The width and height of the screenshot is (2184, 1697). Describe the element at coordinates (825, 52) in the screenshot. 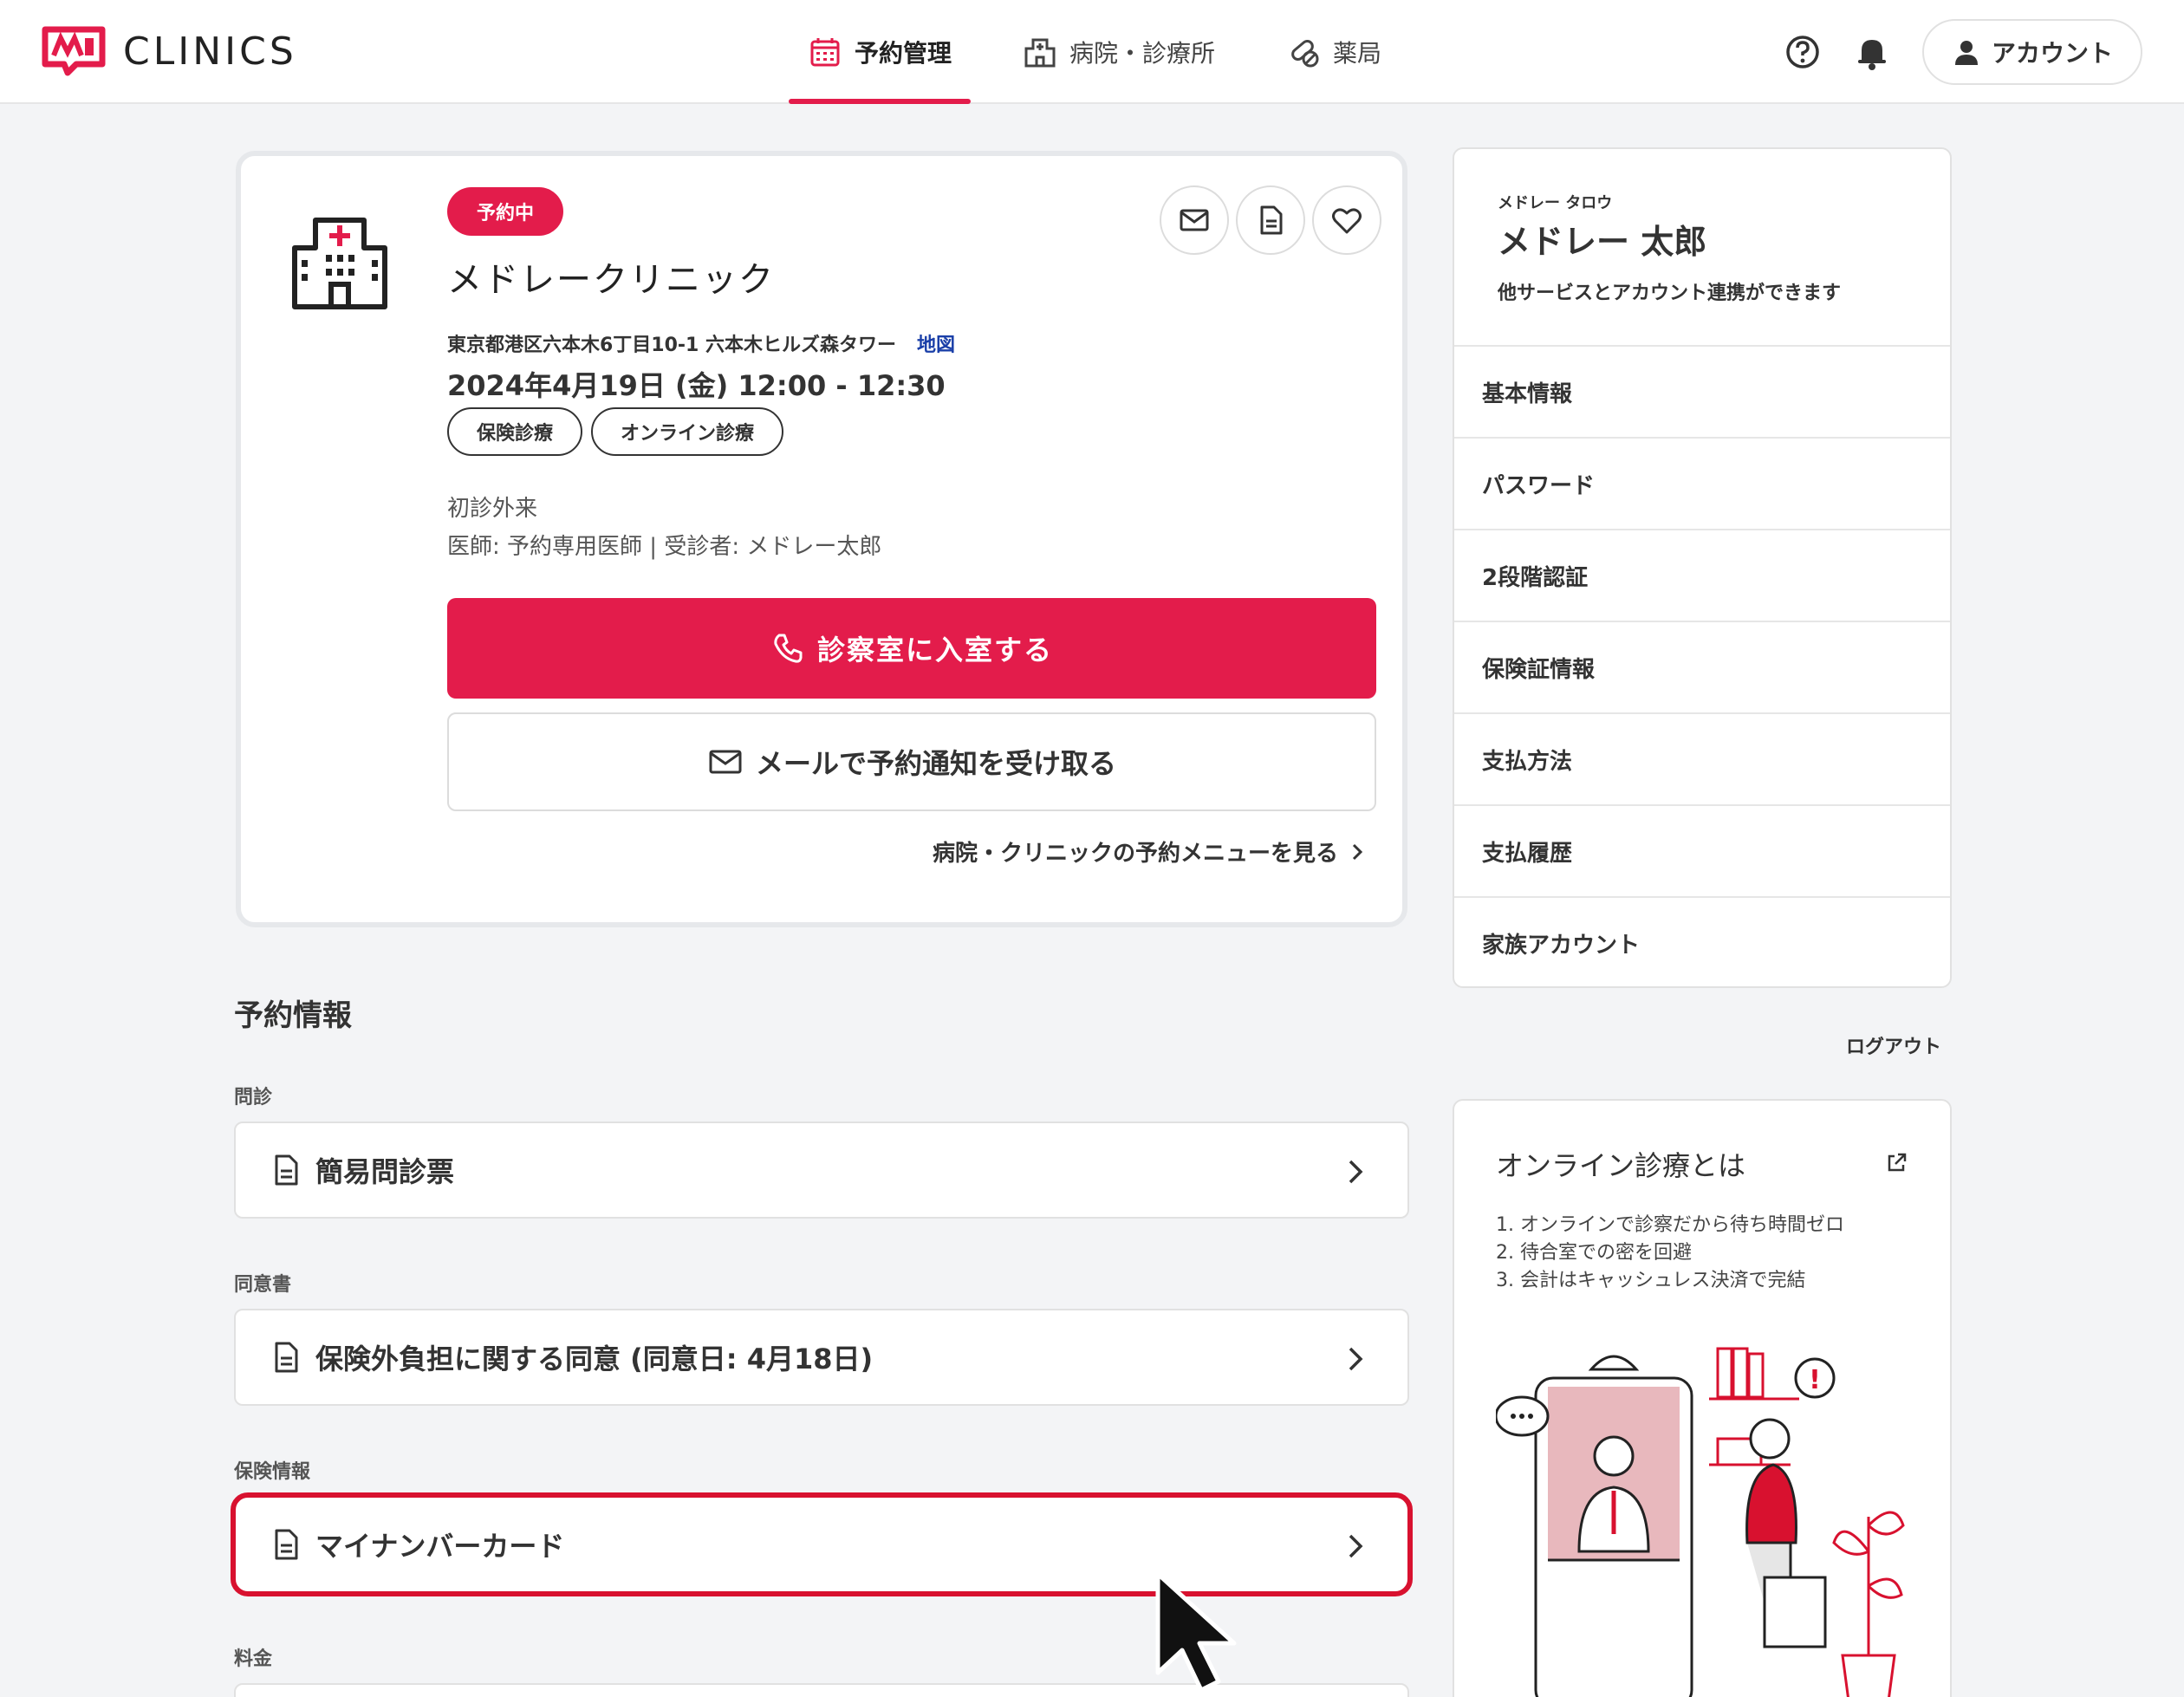

I see `calendar-icon` at that location.